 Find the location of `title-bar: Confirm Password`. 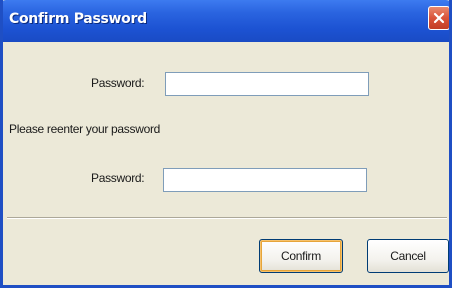

title-bar: Confirm Password is located at coordinates (226, 21).